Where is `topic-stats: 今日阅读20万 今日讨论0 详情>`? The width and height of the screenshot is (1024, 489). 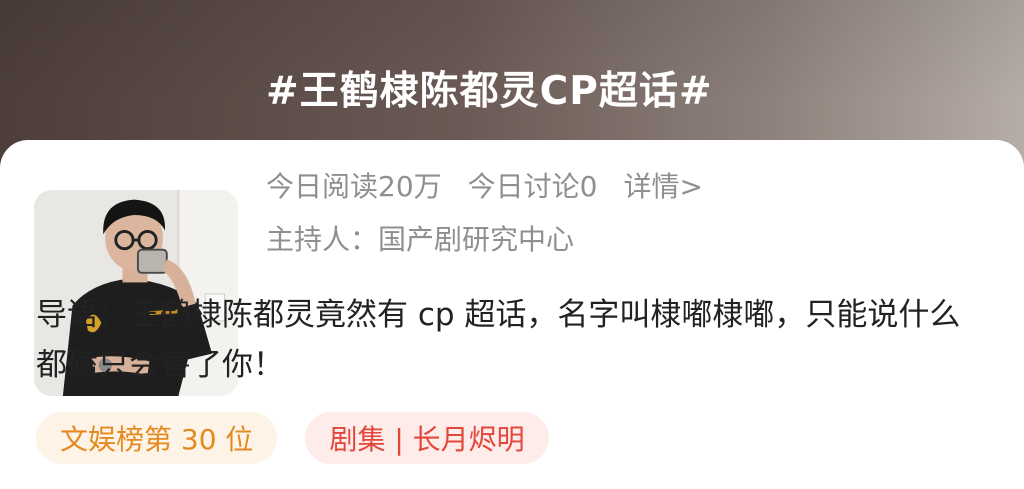
topic-stats: 今日阅读20万 今日讨论0 详情> is located at coordinates (497, 185).